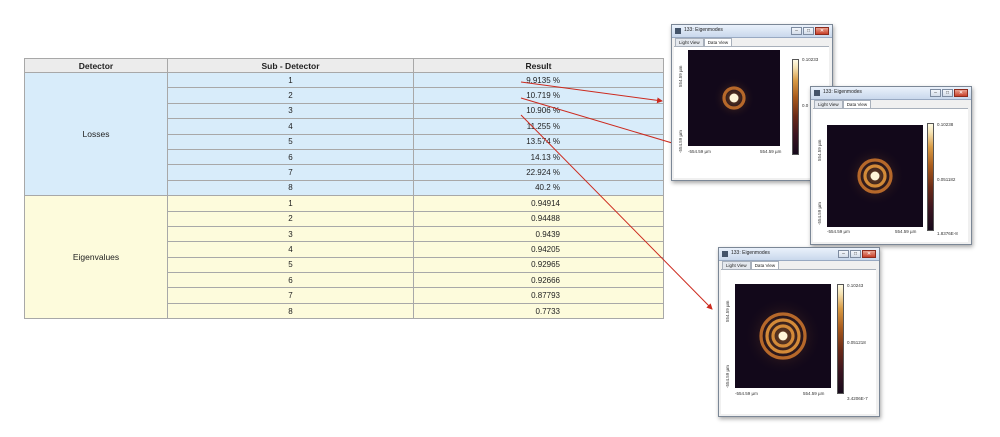 The width and height of the screenshot is (1000, 437). I want to click on colorbar-mid-label: 0.051218, so click(856, 342).